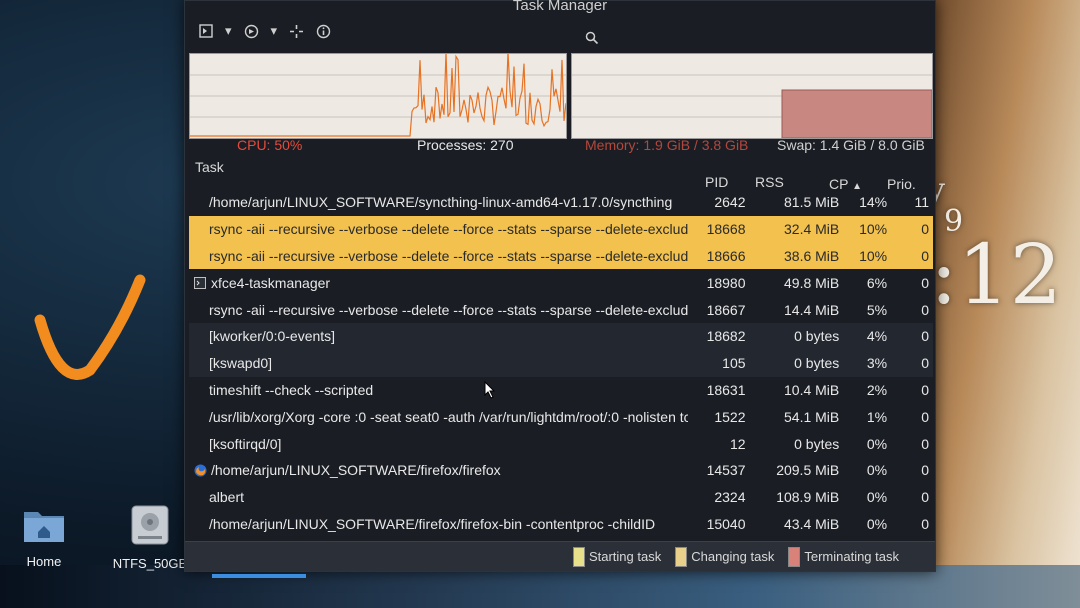 This screenshot has height=608, width=1080. Describe the element at coordinates (726, 470) in the screenshot. I see `process-pid: 14537` at that location.